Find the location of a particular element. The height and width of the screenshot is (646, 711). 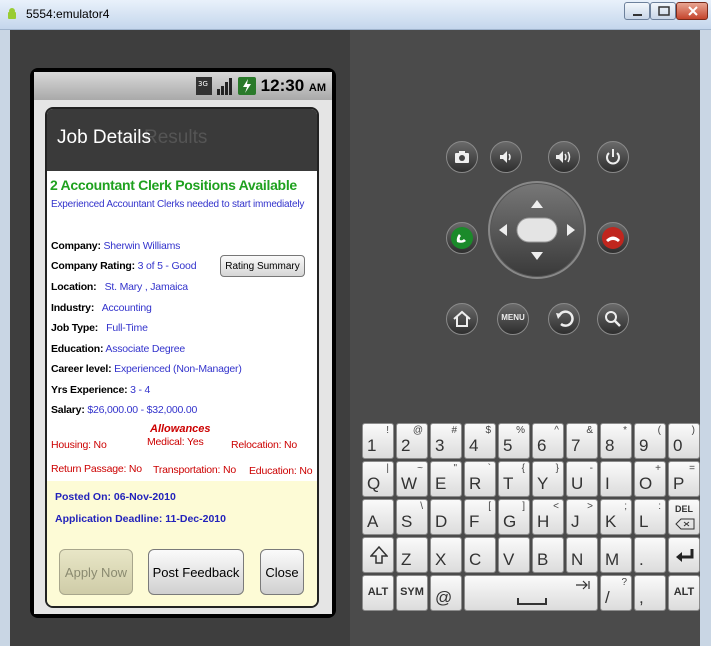

shift-icon is located at coordinates (379, 555).